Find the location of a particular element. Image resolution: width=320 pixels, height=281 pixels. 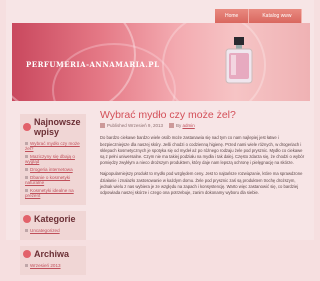

top-nav: Home Katalog www is located at coordinates (258, 16).